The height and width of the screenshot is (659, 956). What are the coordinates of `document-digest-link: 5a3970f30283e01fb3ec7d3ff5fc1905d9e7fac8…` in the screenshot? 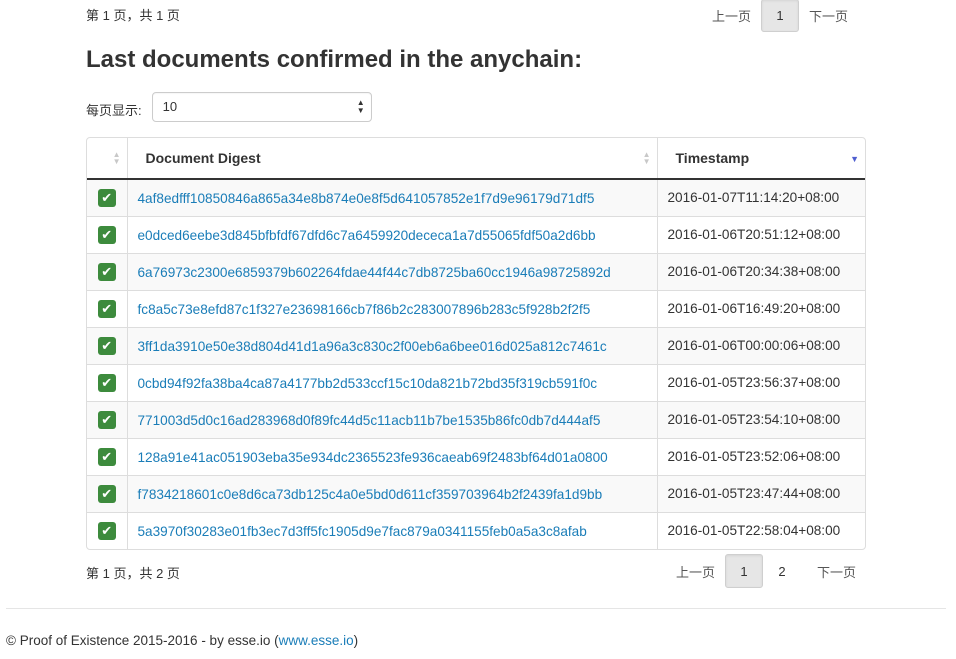 It's located at (362, 531).